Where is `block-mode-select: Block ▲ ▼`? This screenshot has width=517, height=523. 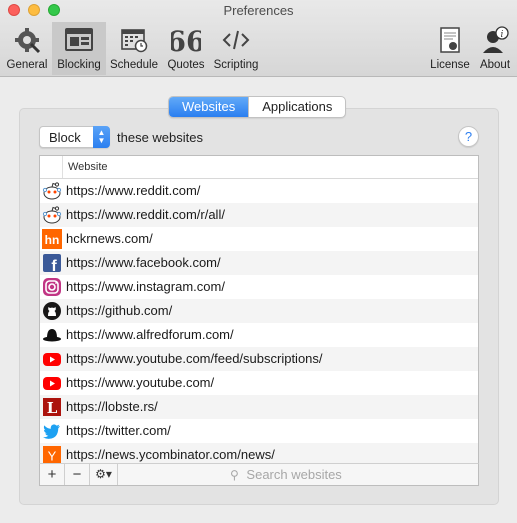
block-mode-select: Block ▲ ▼ is located at coordinates (74, 137).